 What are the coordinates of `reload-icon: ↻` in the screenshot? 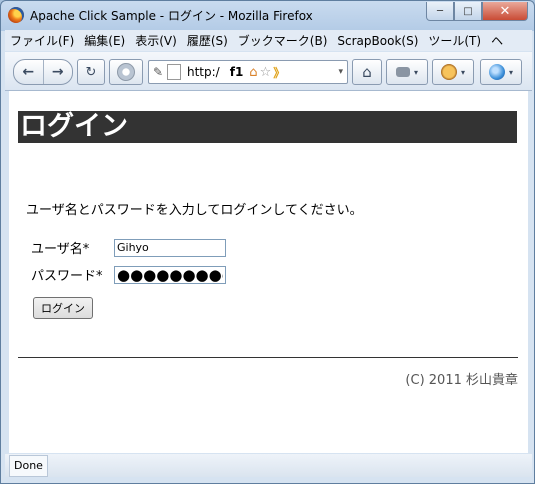 It's located at (91, 72).